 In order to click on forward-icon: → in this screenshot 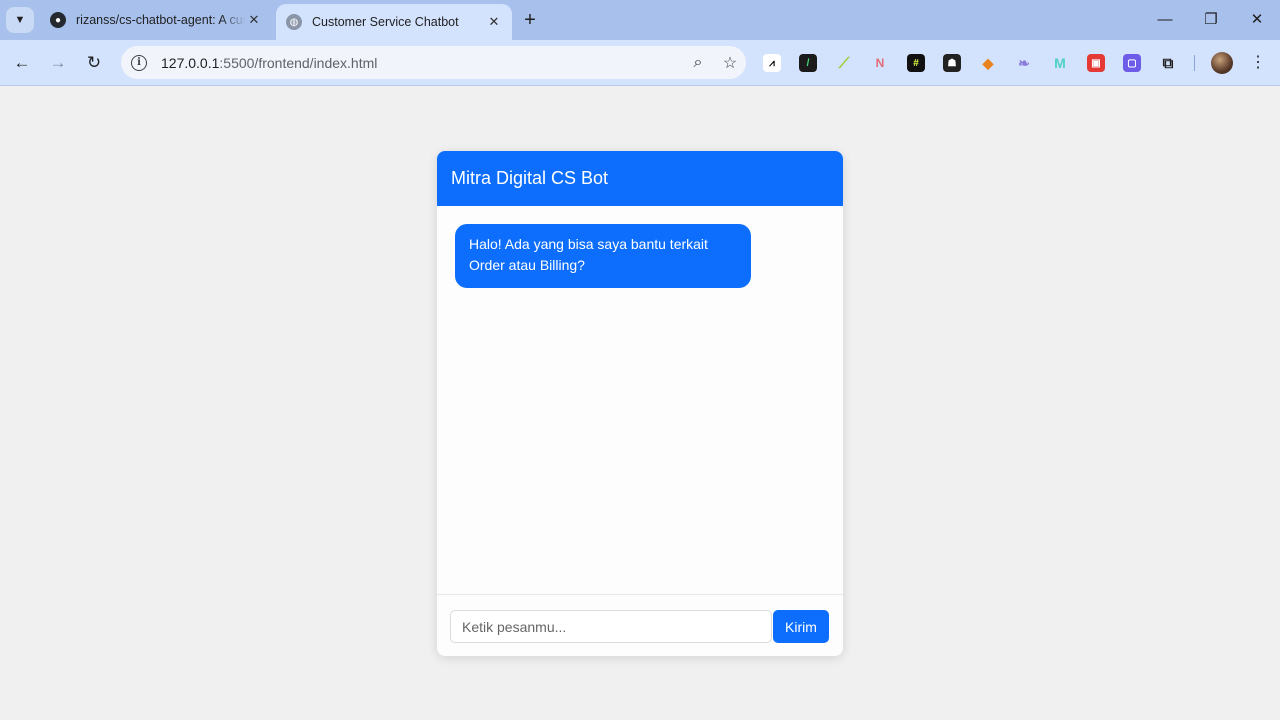, I will do `click(58, 63)`.